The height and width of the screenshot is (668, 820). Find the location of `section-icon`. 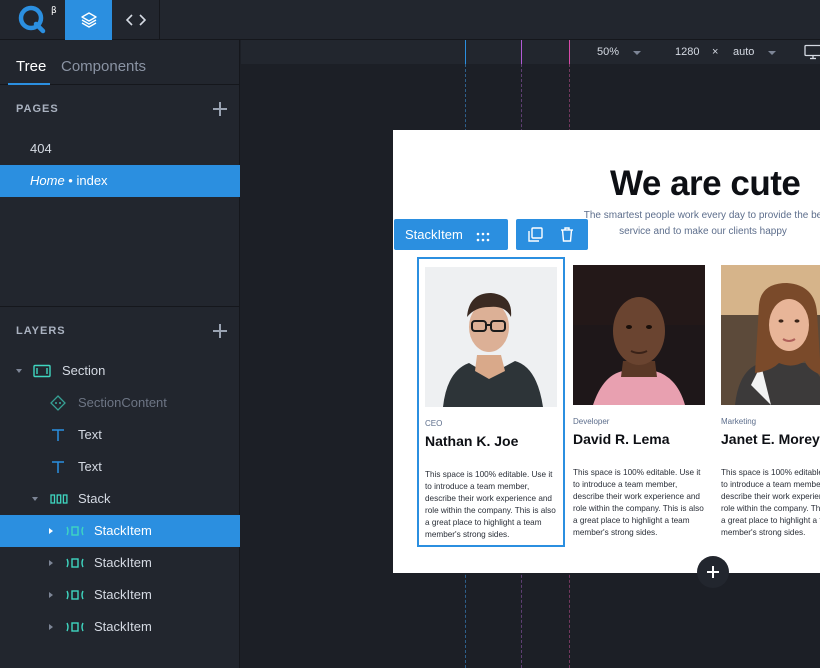

section-icon is located at coordinates (42, 371).